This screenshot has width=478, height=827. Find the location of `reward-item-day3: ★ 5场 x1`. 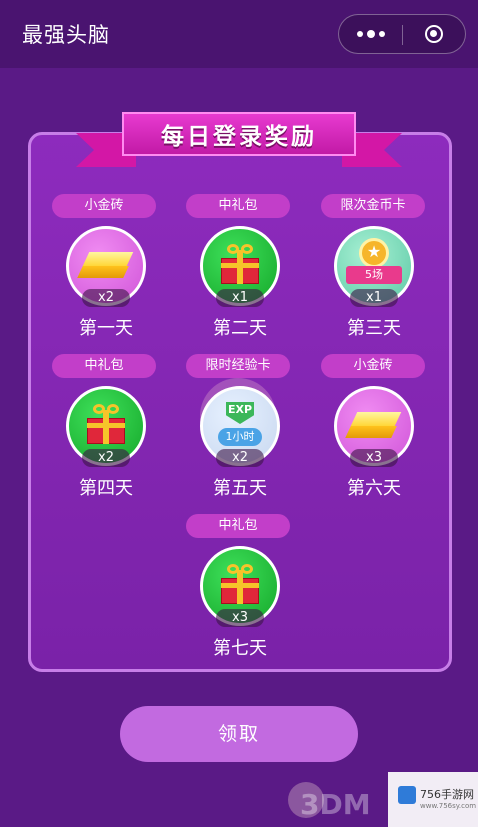

reward-item-day3: ★ 5场 x1 is located at coordinates (374, 266).